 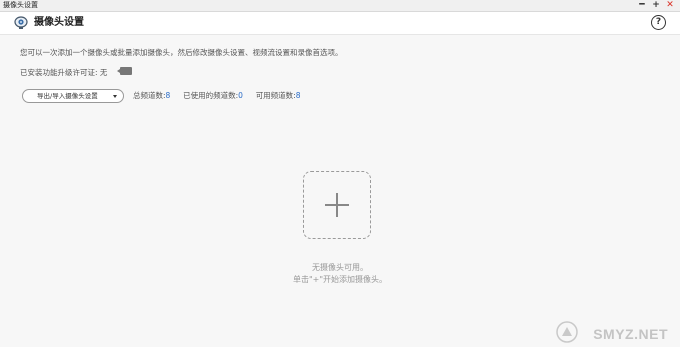 I want to click on minimize-button: ━, so click(x=642, y=5).